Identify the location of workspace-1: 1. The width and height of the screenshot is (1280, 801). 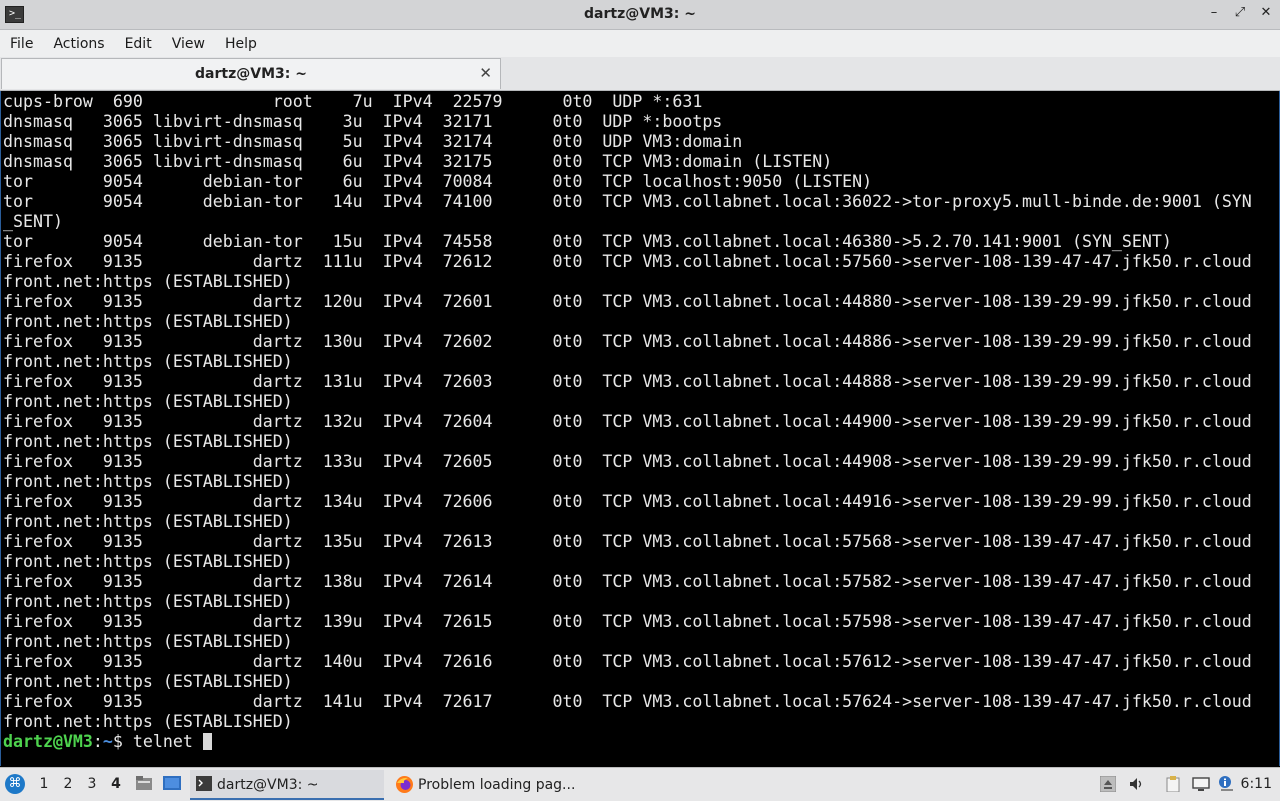
(44, 784).